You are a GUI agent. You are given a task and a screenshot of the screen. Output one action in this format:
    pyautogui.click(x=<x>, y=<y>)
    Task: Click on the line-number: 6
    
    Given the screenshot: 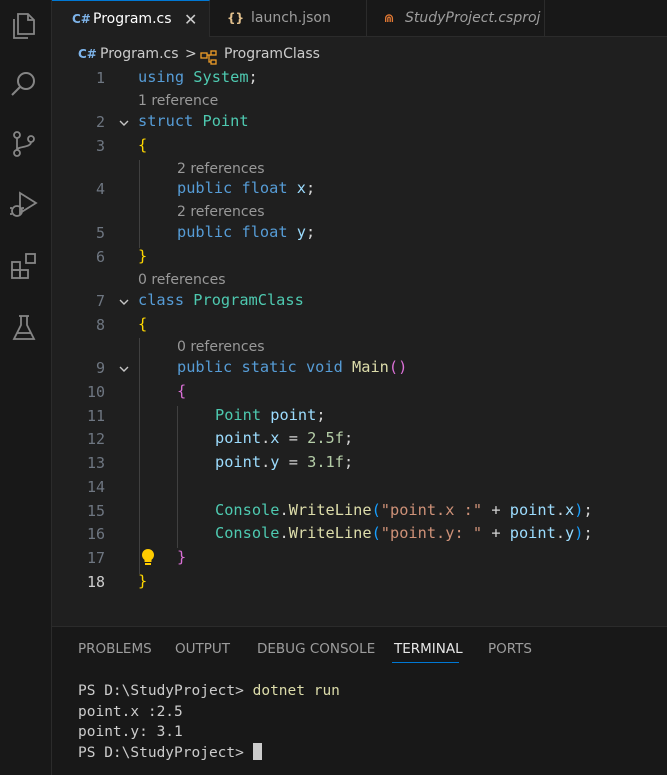 What is the action you would take?
    pyautogui.click(x=101, y=257)
    